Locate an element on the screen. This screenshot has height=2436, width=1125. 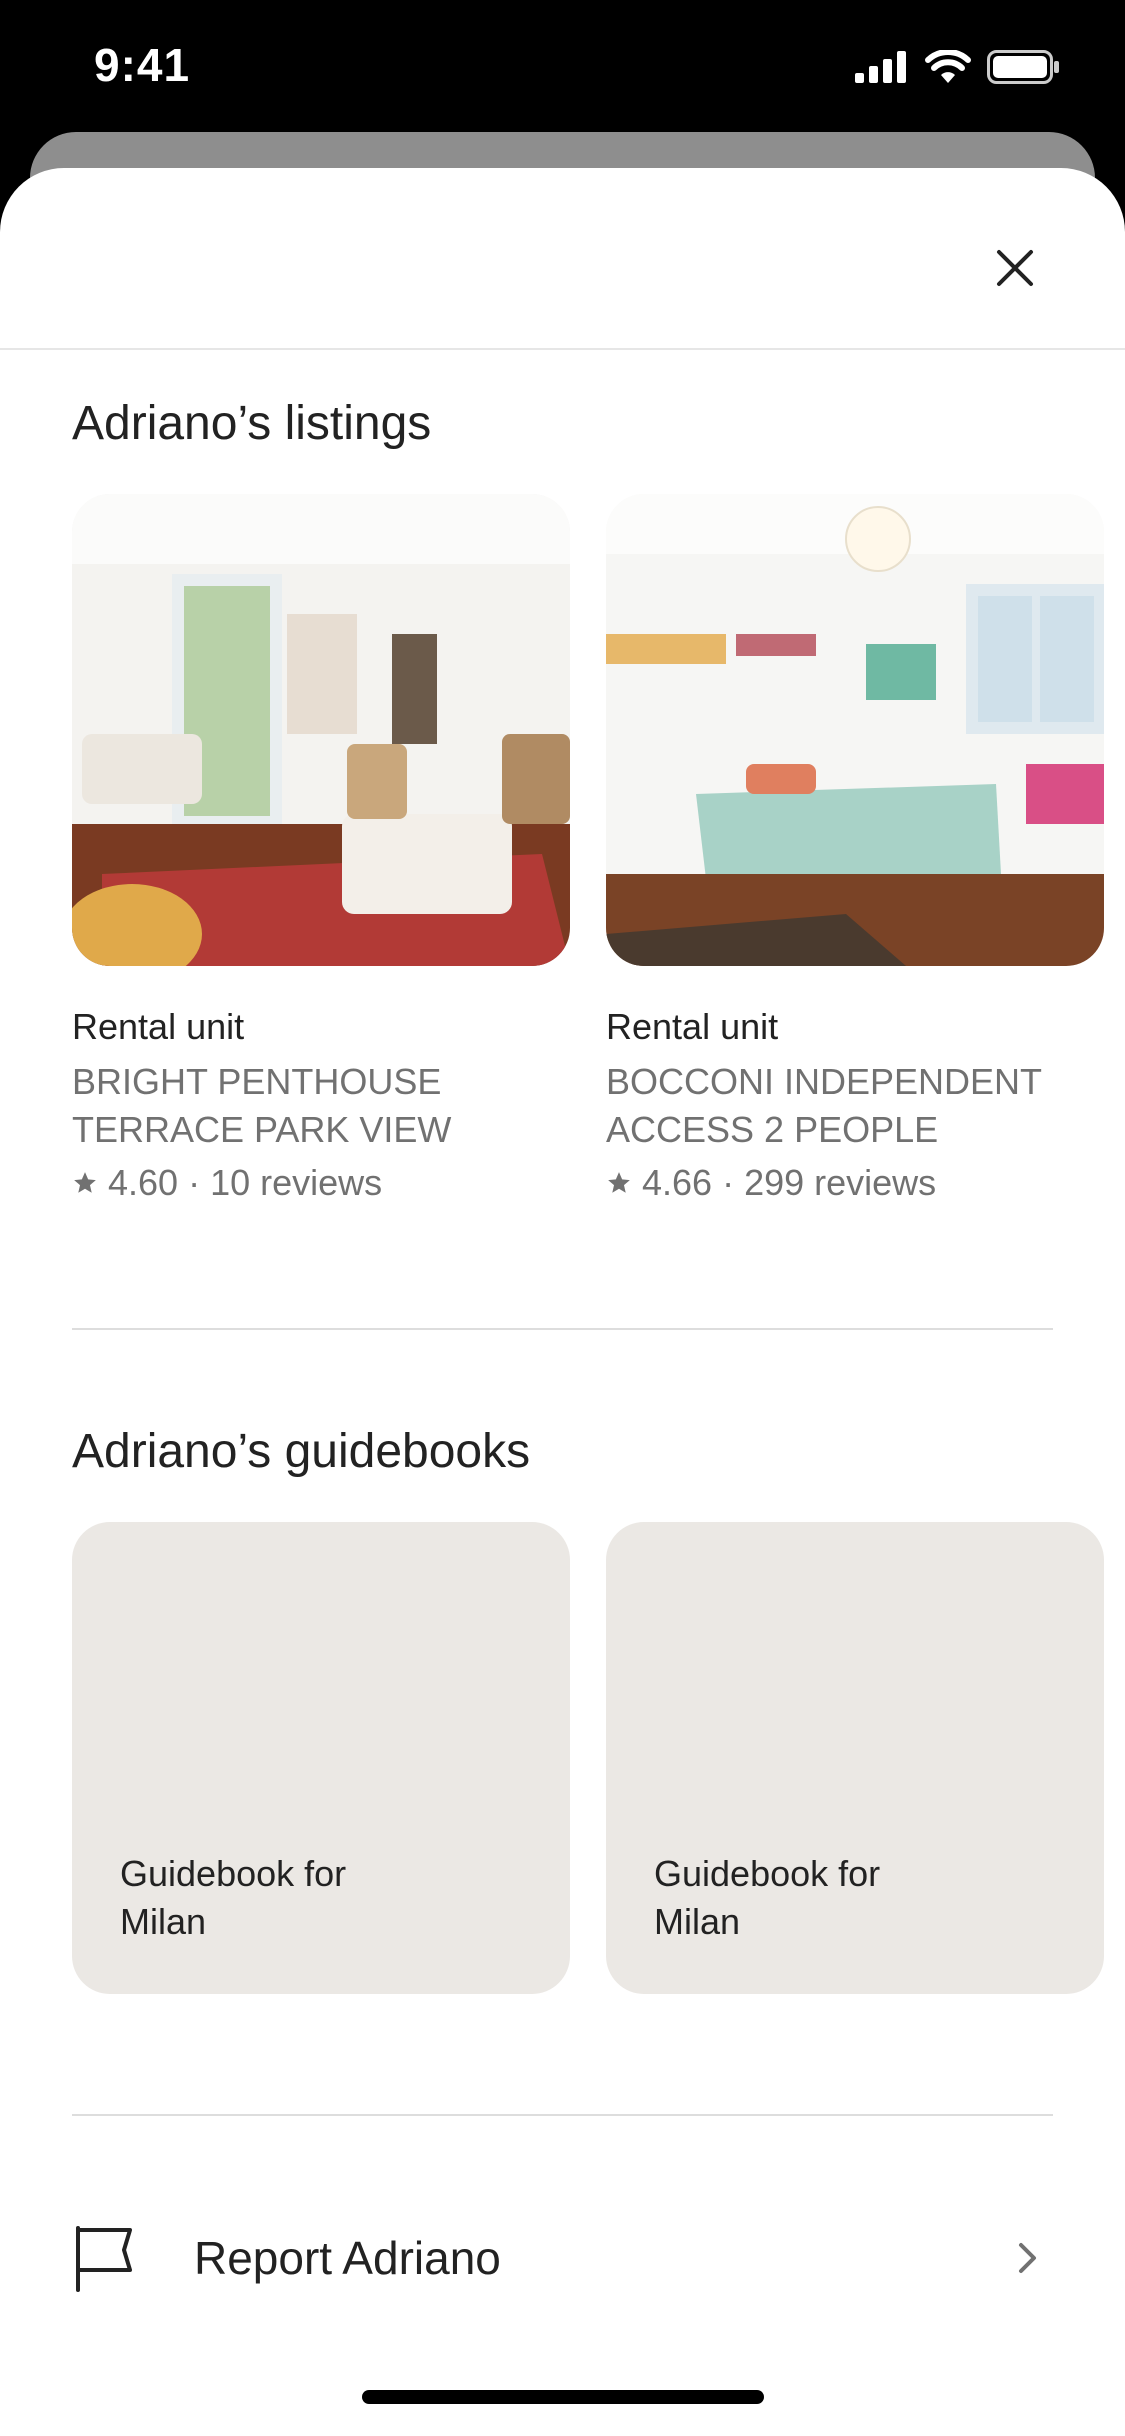
listing-name: BOCCONI INDEPENDENT ACCESS 2 PEOPLE is located at coordinates (824, 1105).